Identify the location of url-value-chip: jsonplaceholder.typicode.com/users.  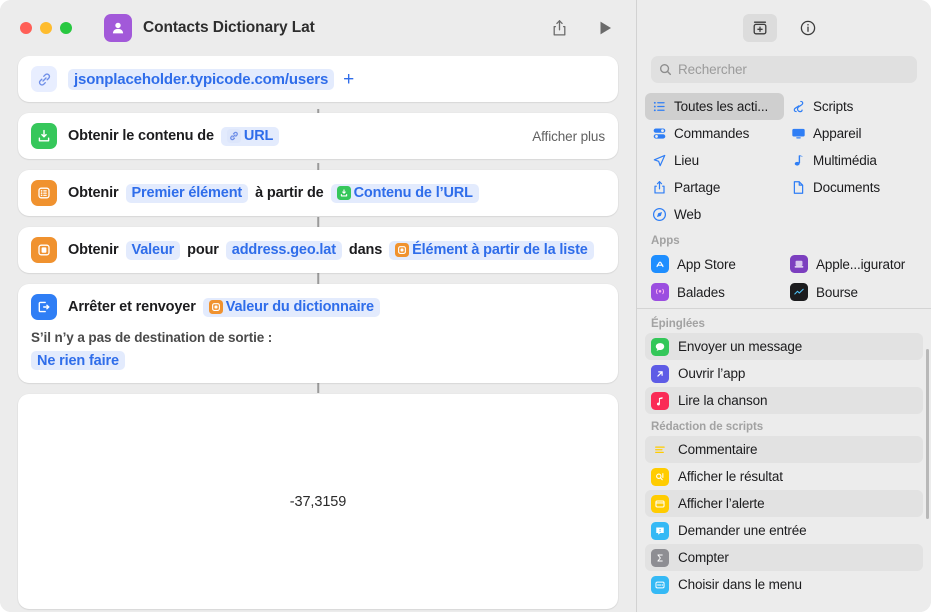
(201, 79).